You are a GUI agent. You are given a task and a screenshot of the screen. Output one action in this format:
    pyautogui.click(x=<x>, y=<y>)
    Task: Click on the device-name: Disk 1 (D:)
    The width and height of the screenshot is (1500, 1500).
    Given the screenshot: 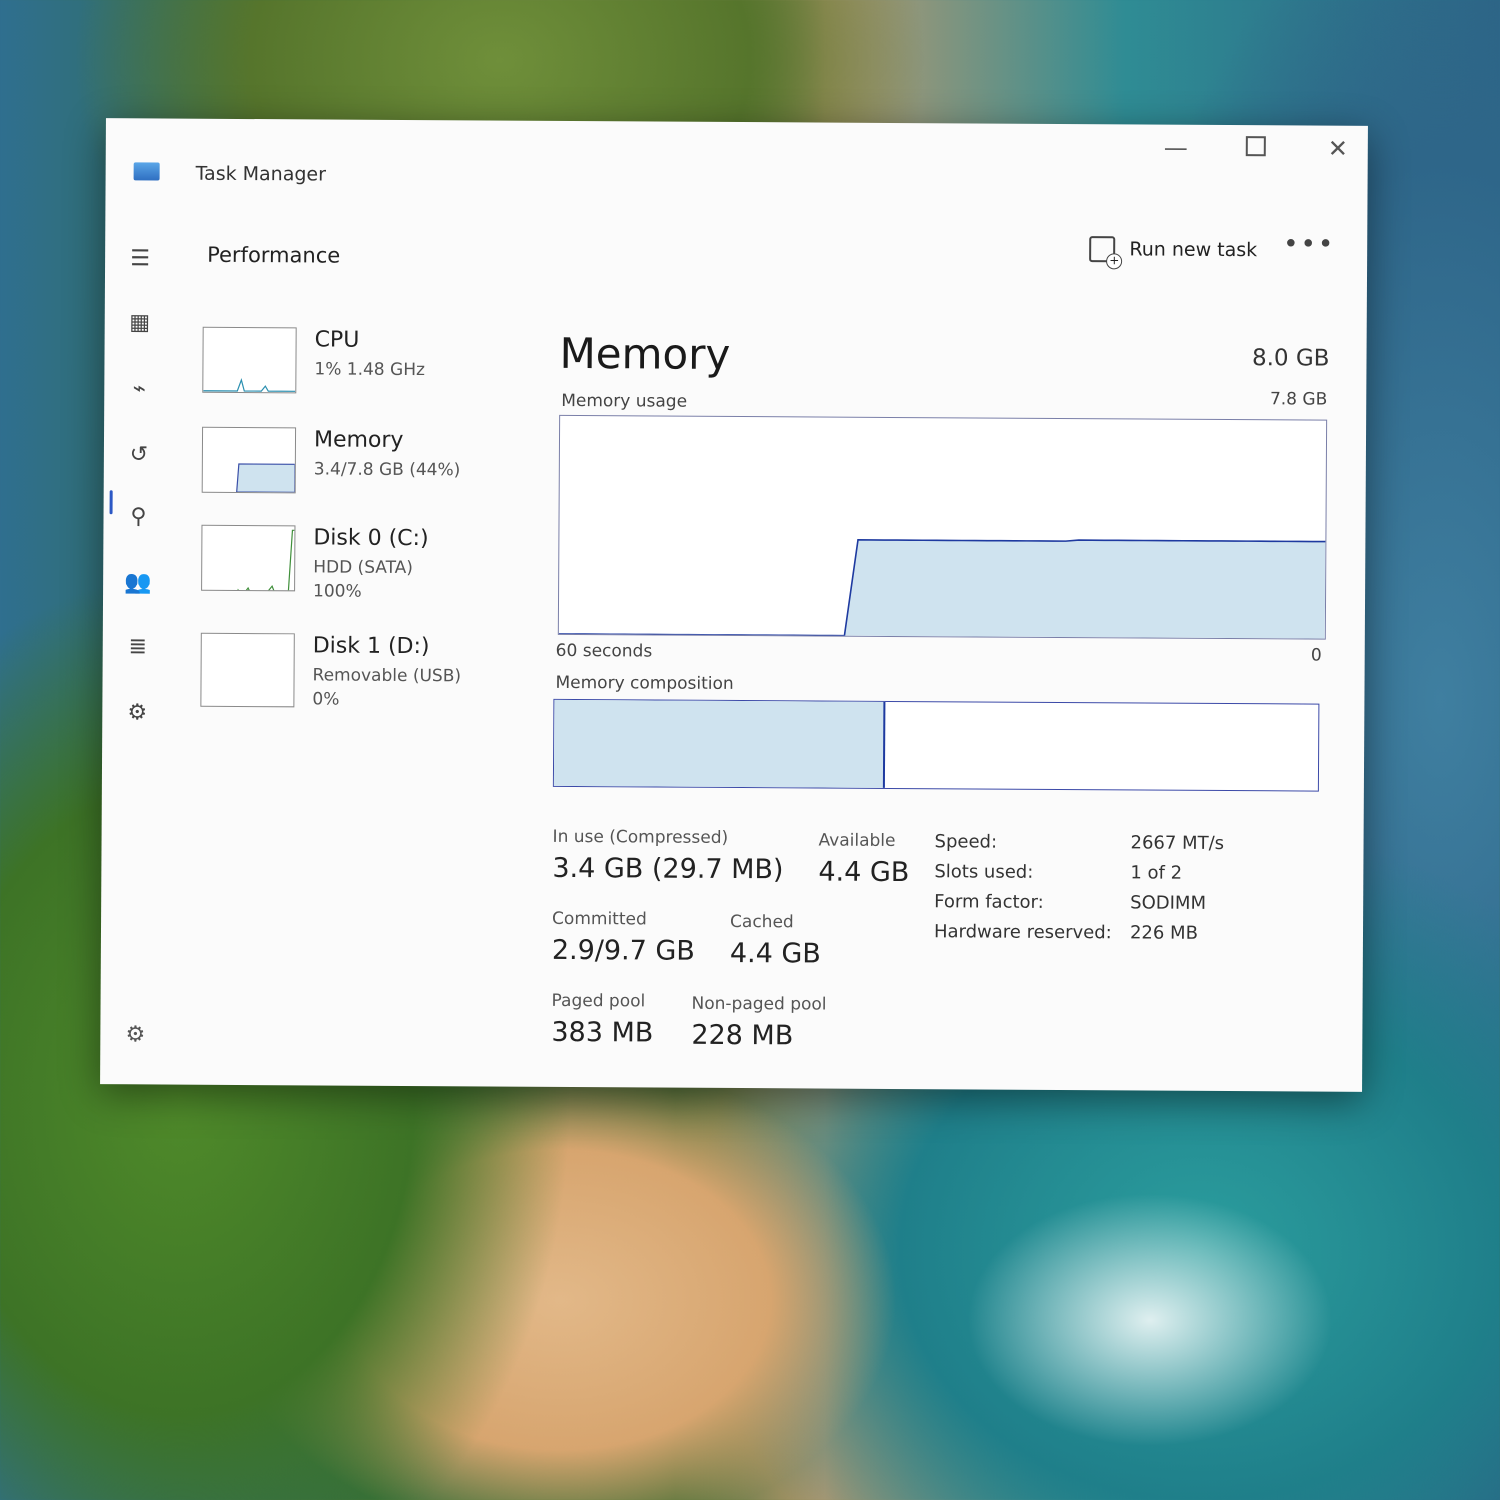 What is the action you would take?
    pyautogui.click(x=371, y=646)
    